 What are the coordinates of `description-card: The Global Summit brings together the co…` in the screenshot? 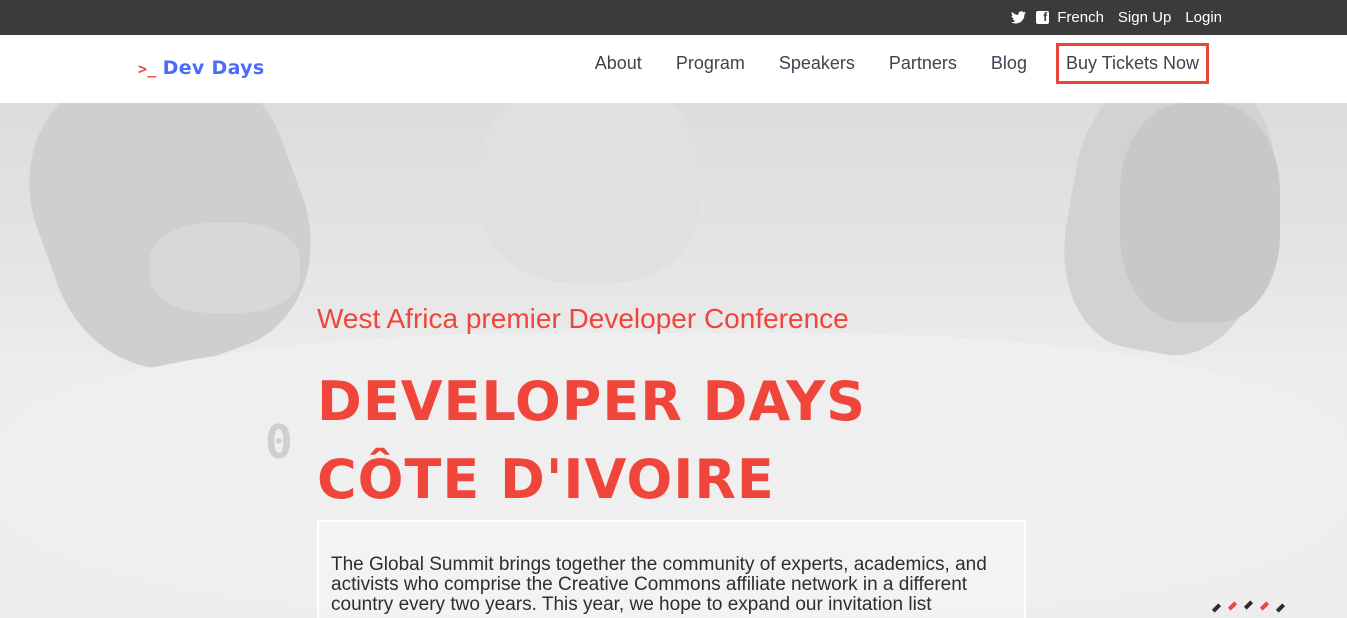 It's located at (671, 569).